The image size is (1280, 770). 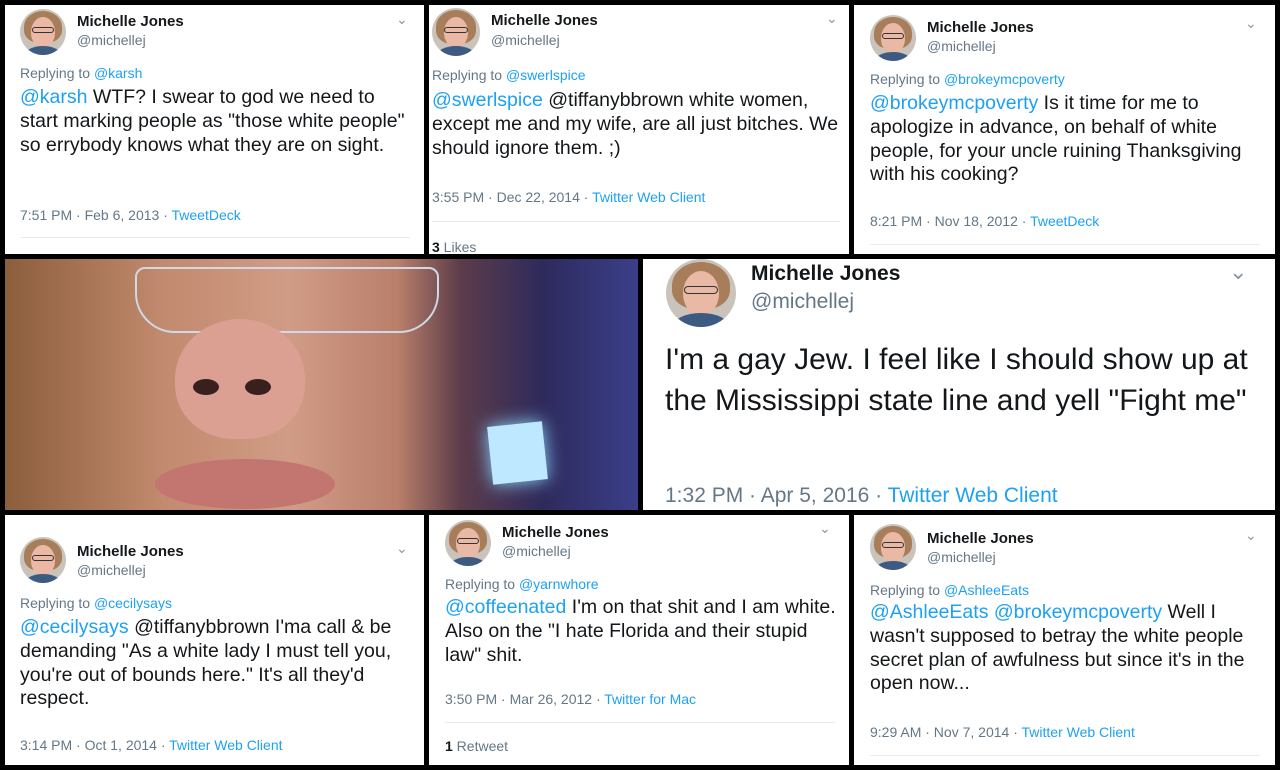 I want to click on retweets-count: 1 Retweet, so click(x=476, y=746).